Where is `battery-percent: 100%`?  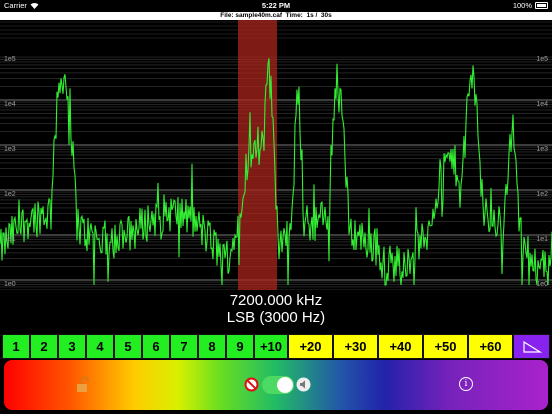 battery-percent: 100% is located at coordinates (522, 5).